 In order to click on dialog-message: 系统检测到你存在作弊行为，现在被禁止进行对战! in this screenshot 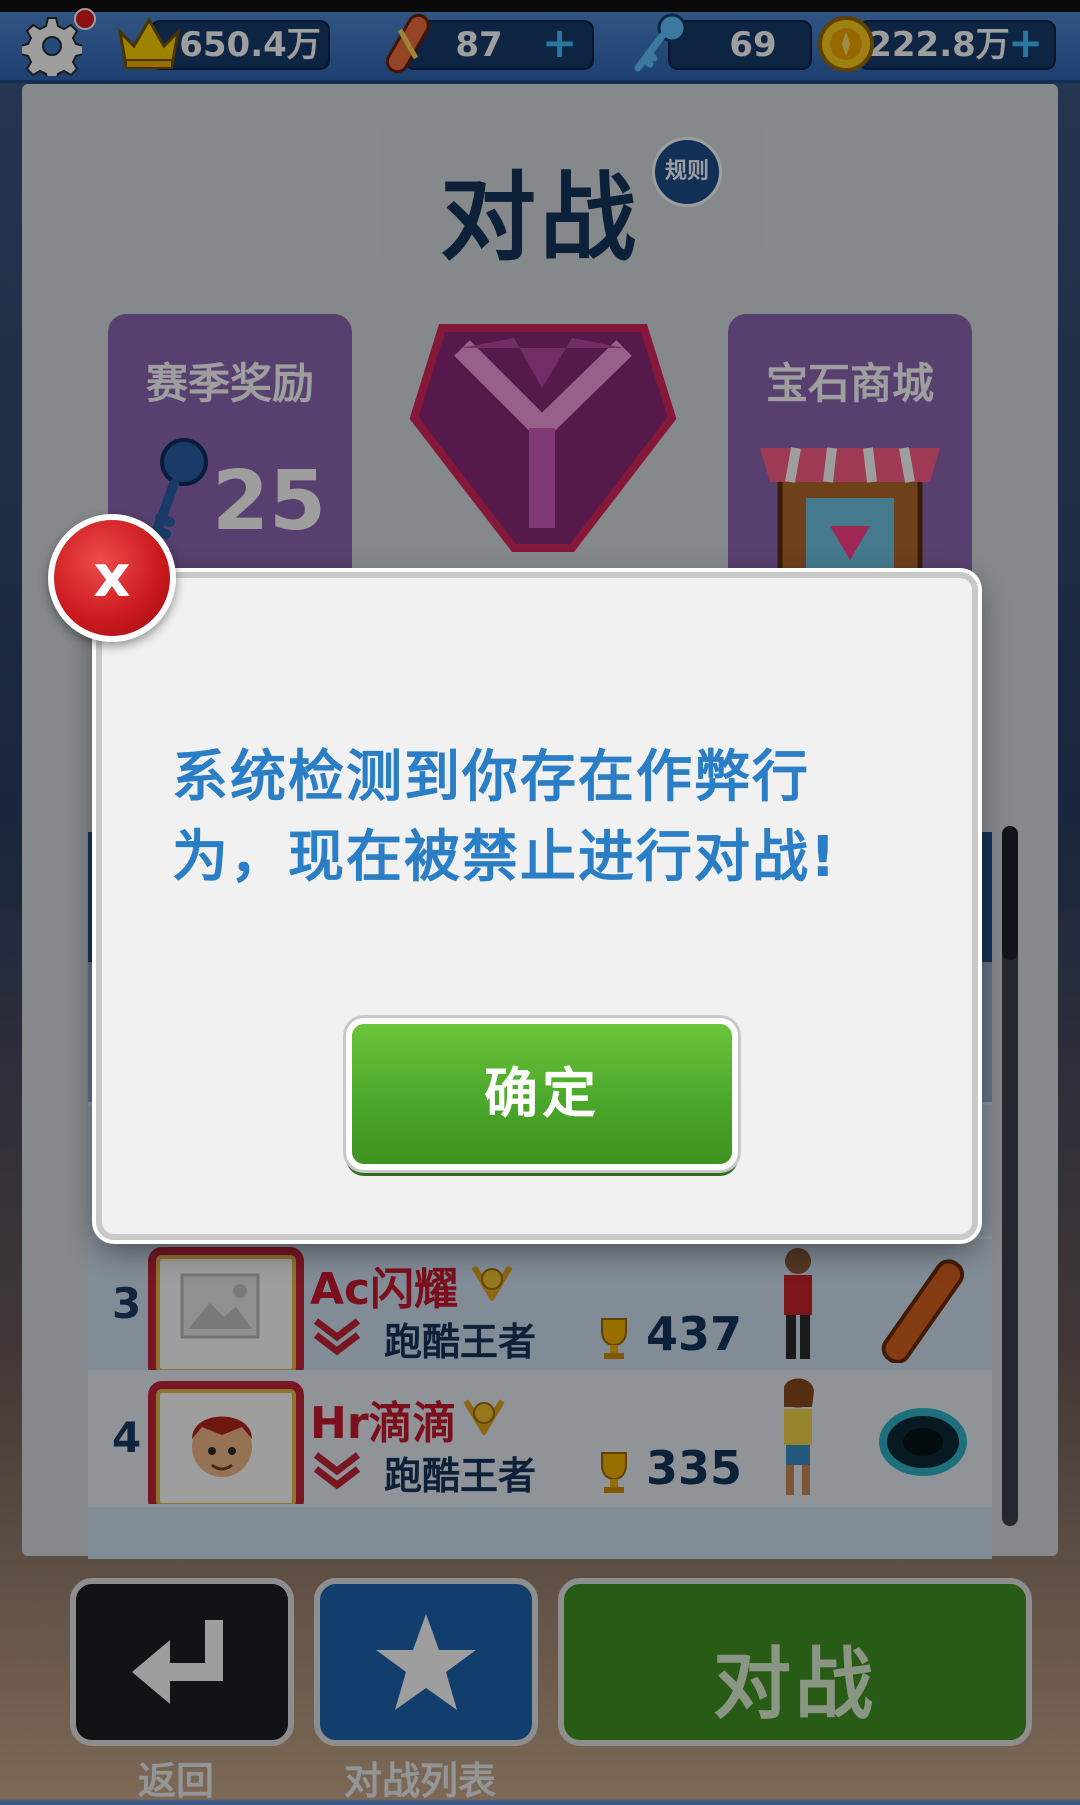, I will do `click(505, 817)`.